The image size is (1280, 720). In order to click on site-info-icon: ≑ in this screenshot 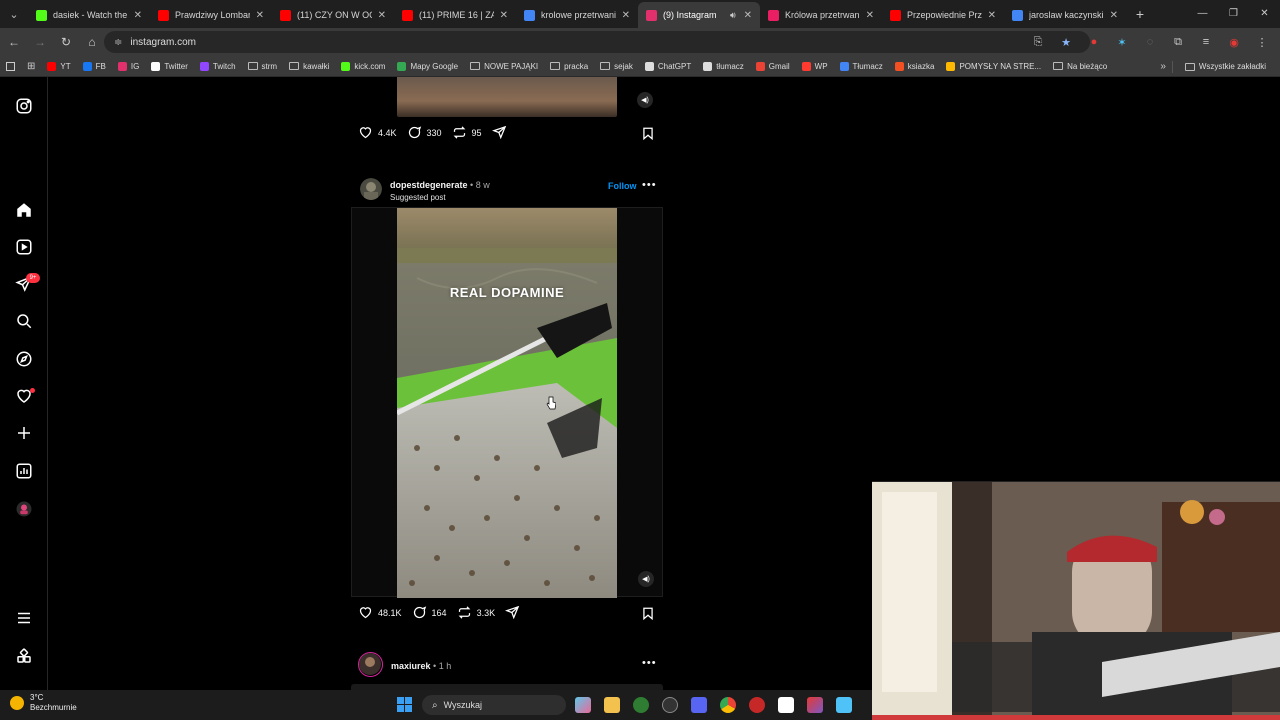, I will do `click(118, 42)`.